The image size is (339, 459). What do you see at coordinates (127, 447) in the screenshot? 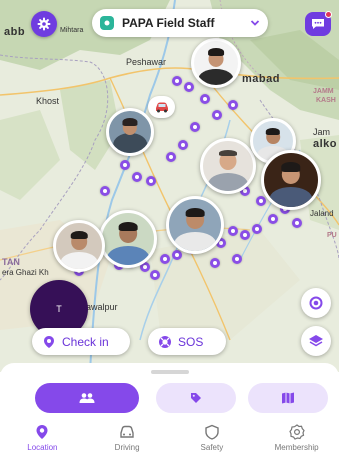
I see `nav-driving-label: Driving` at bounding box center [127, 447].